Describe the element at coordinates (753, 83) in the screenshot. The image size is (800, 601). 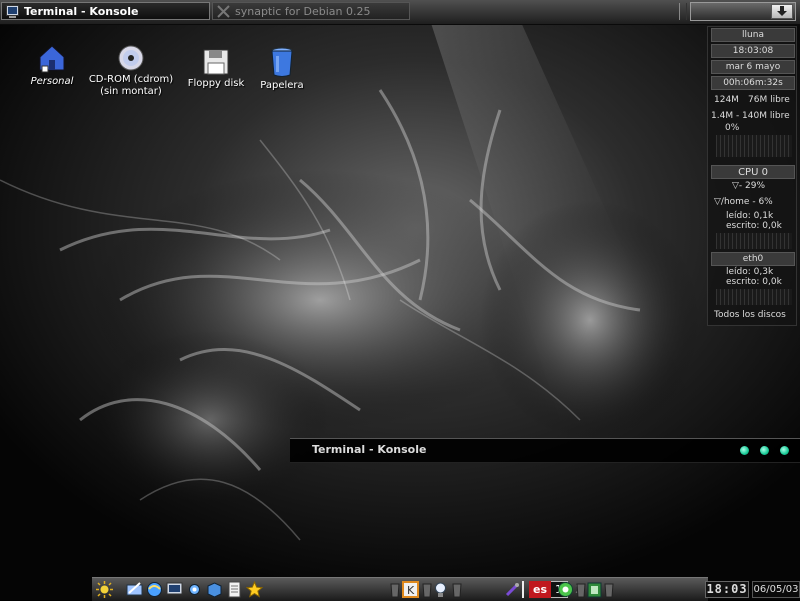
I see `monitor-uptime: 00h:06m:32s` at that location.